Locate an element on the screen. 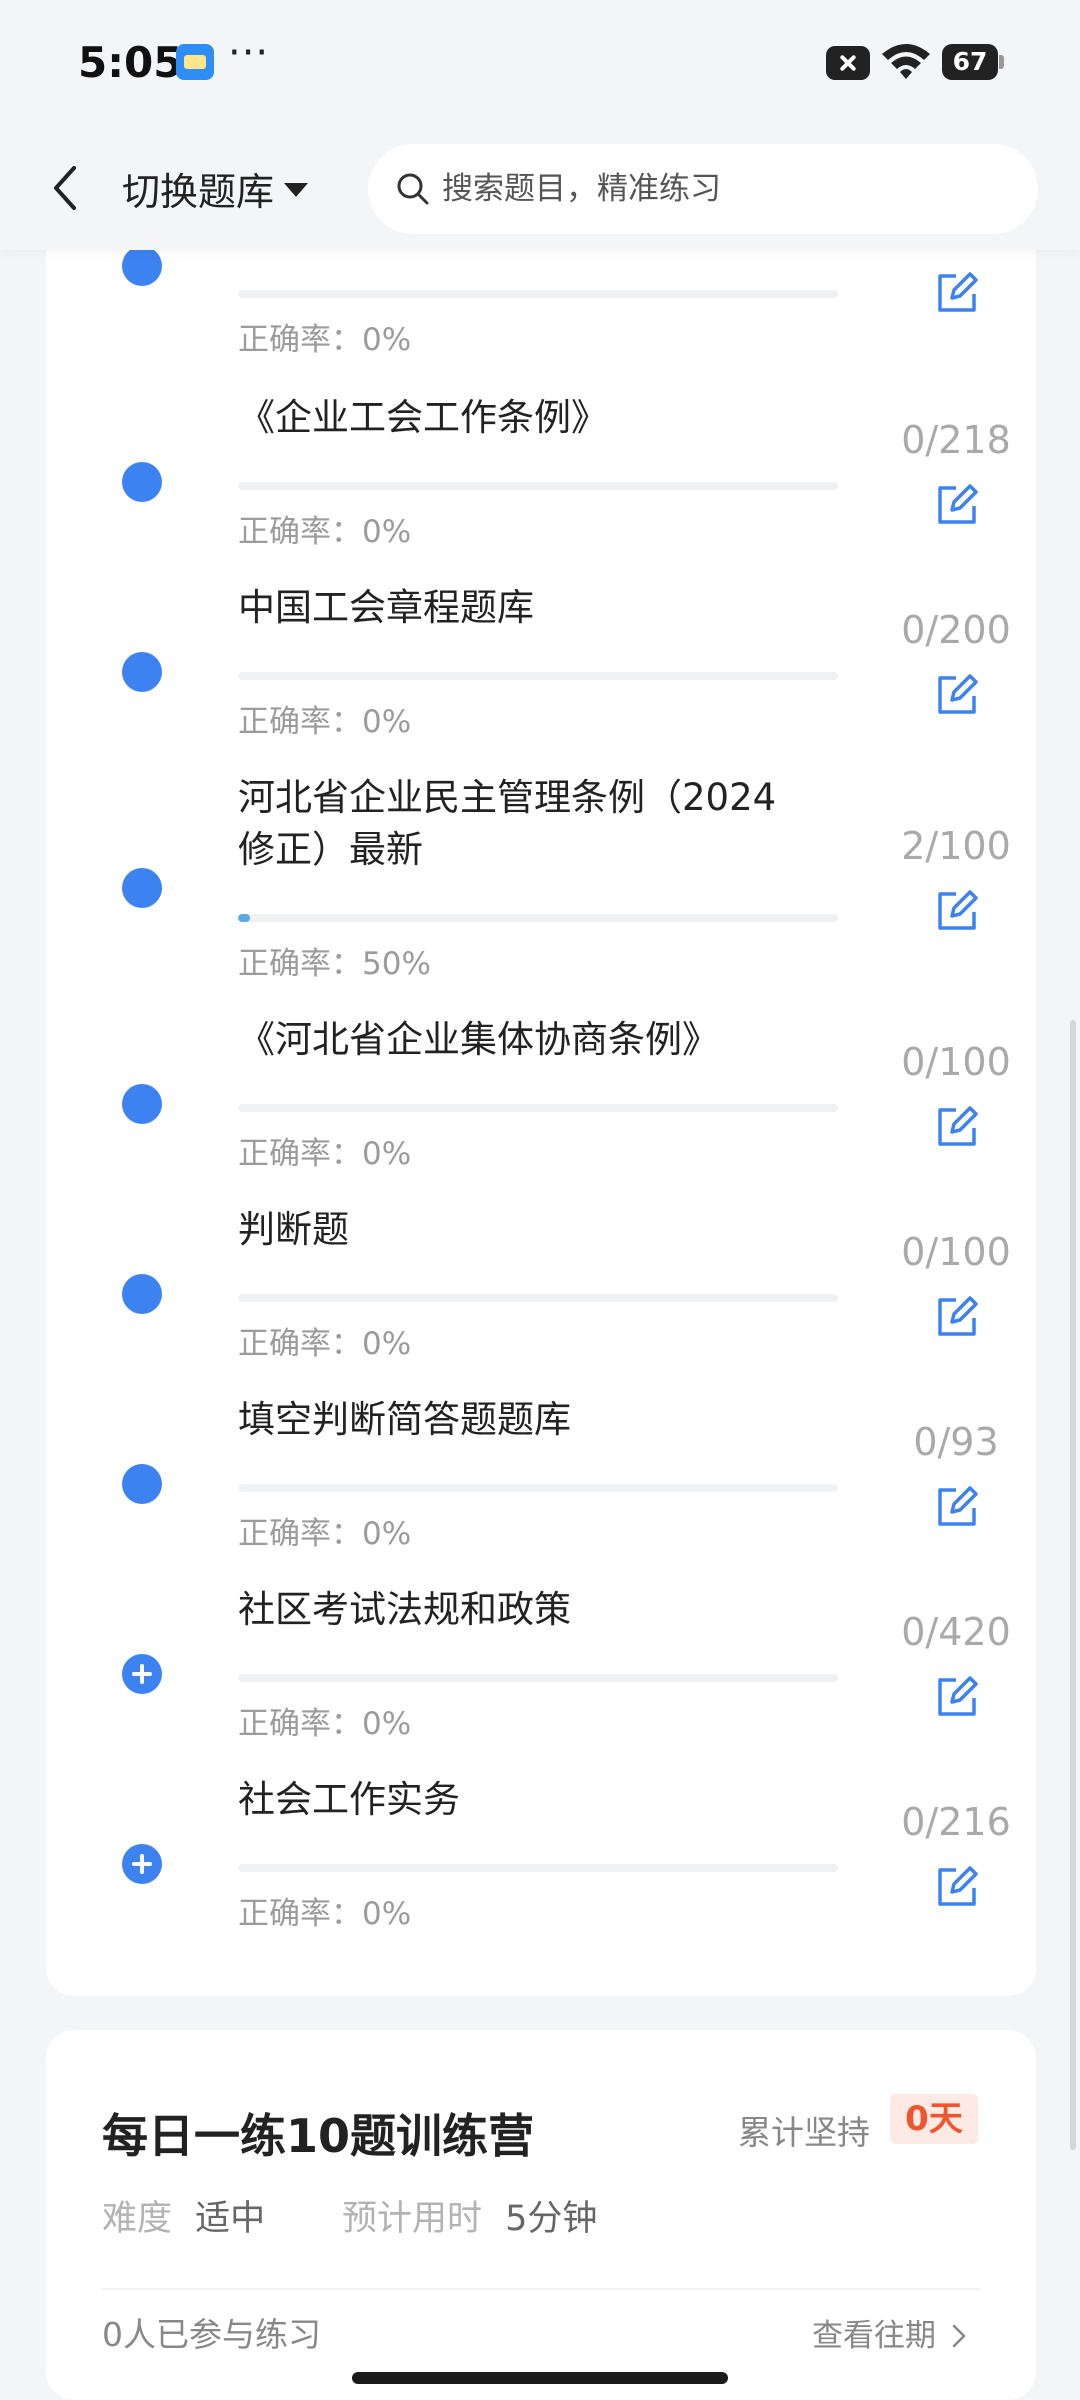 This screenshot has width=1080, height=2400. bank-count: 0/93 is located at coordinates (956, 1442).